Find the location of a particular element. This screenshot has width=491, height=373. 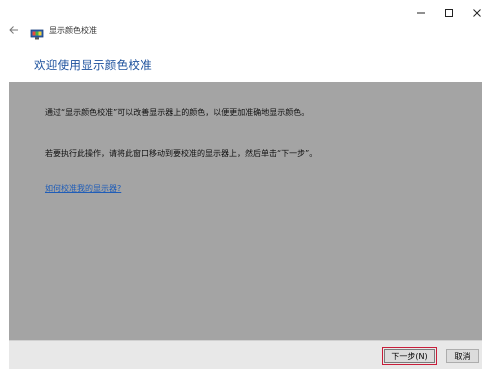

close-icon is located at coordinates (477, 13).